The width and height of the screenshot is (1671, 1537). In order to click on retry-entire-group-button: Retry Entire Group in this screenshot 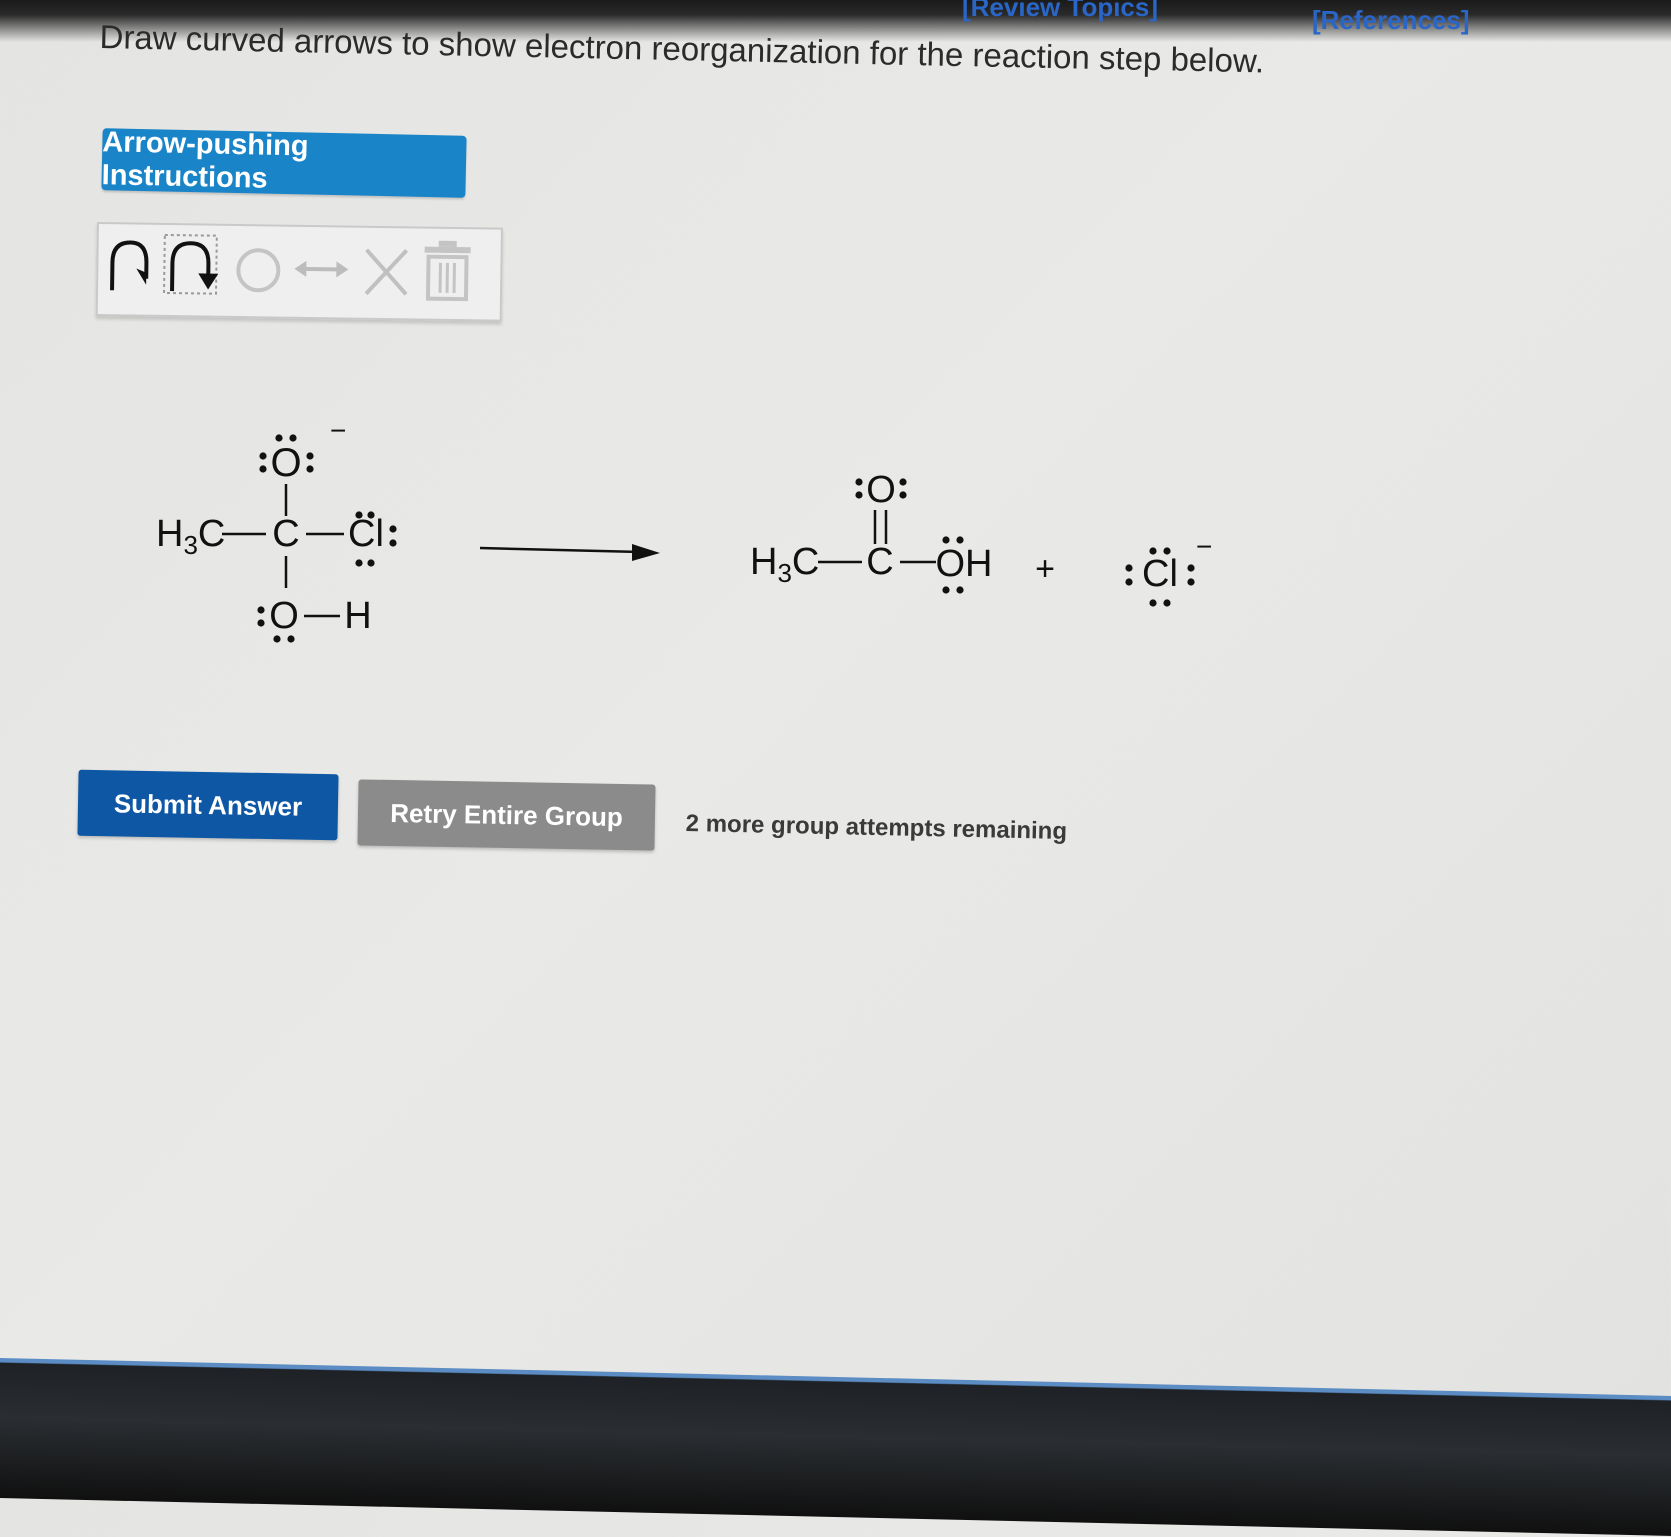, I will do `click(506, 814)`.